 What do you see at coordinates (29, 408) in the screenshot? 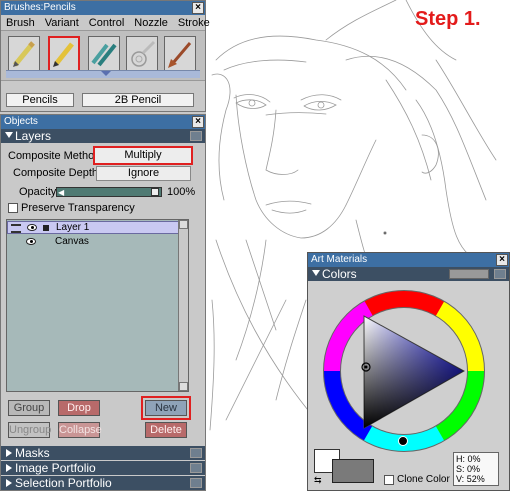
I see `group-button: Group` at bounding box center [29, 408].